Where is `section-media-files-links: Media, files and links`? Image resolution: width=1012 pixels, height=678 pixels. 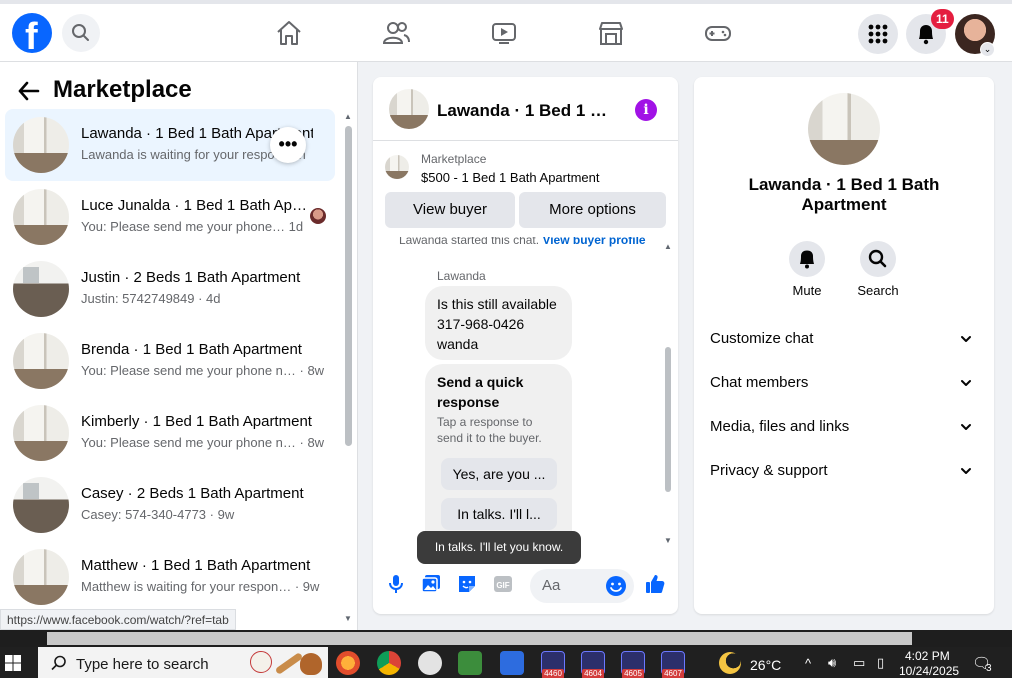 section-media-files-links: Media, files and links is located at coordinates (844, 427).